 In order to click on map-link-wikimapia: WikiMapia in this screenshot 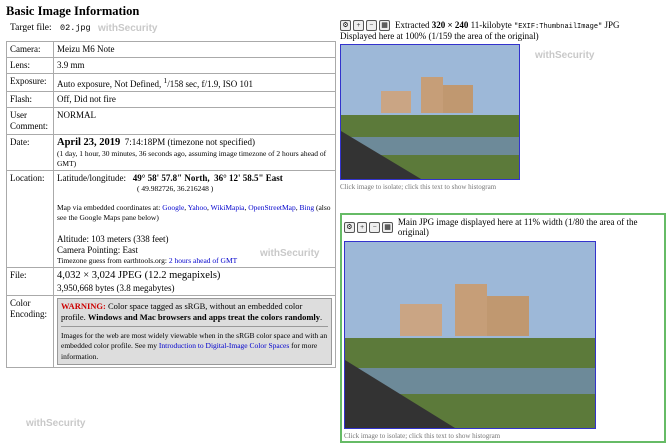, I will do `click(228, 207)`.